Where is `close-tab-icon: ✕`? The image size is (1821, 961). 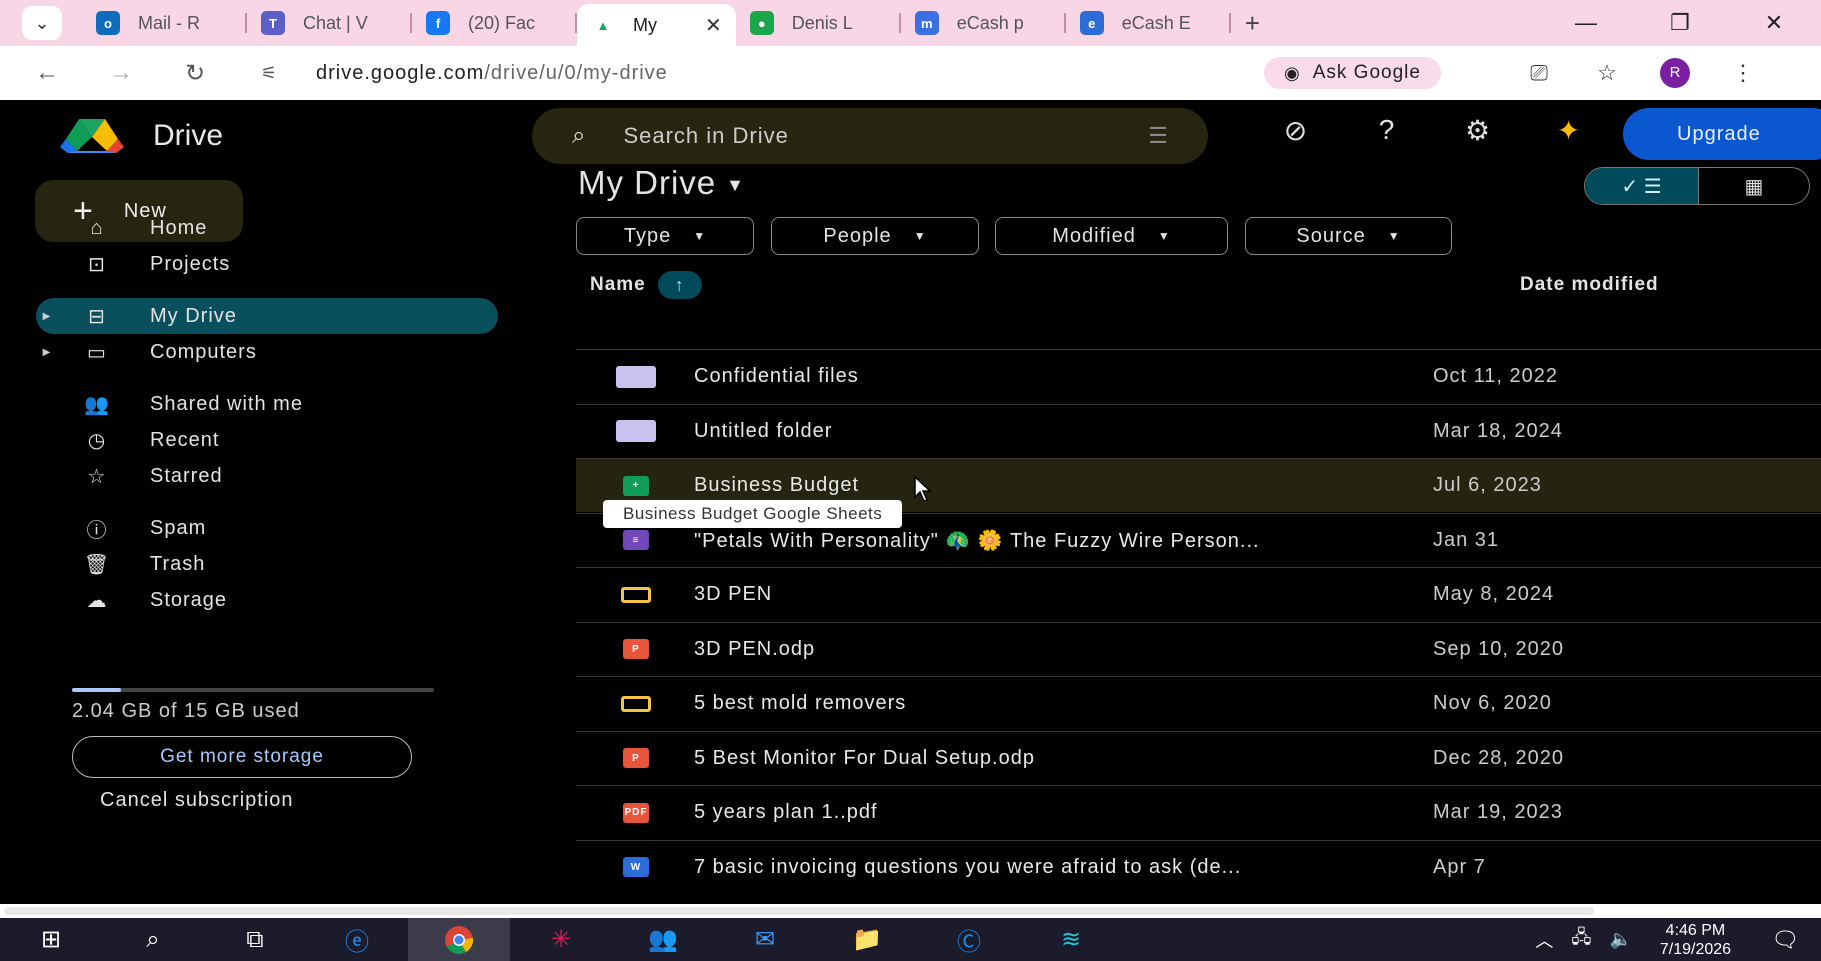
close-tab-icon: ✕ is located at coordinates (713, 25).